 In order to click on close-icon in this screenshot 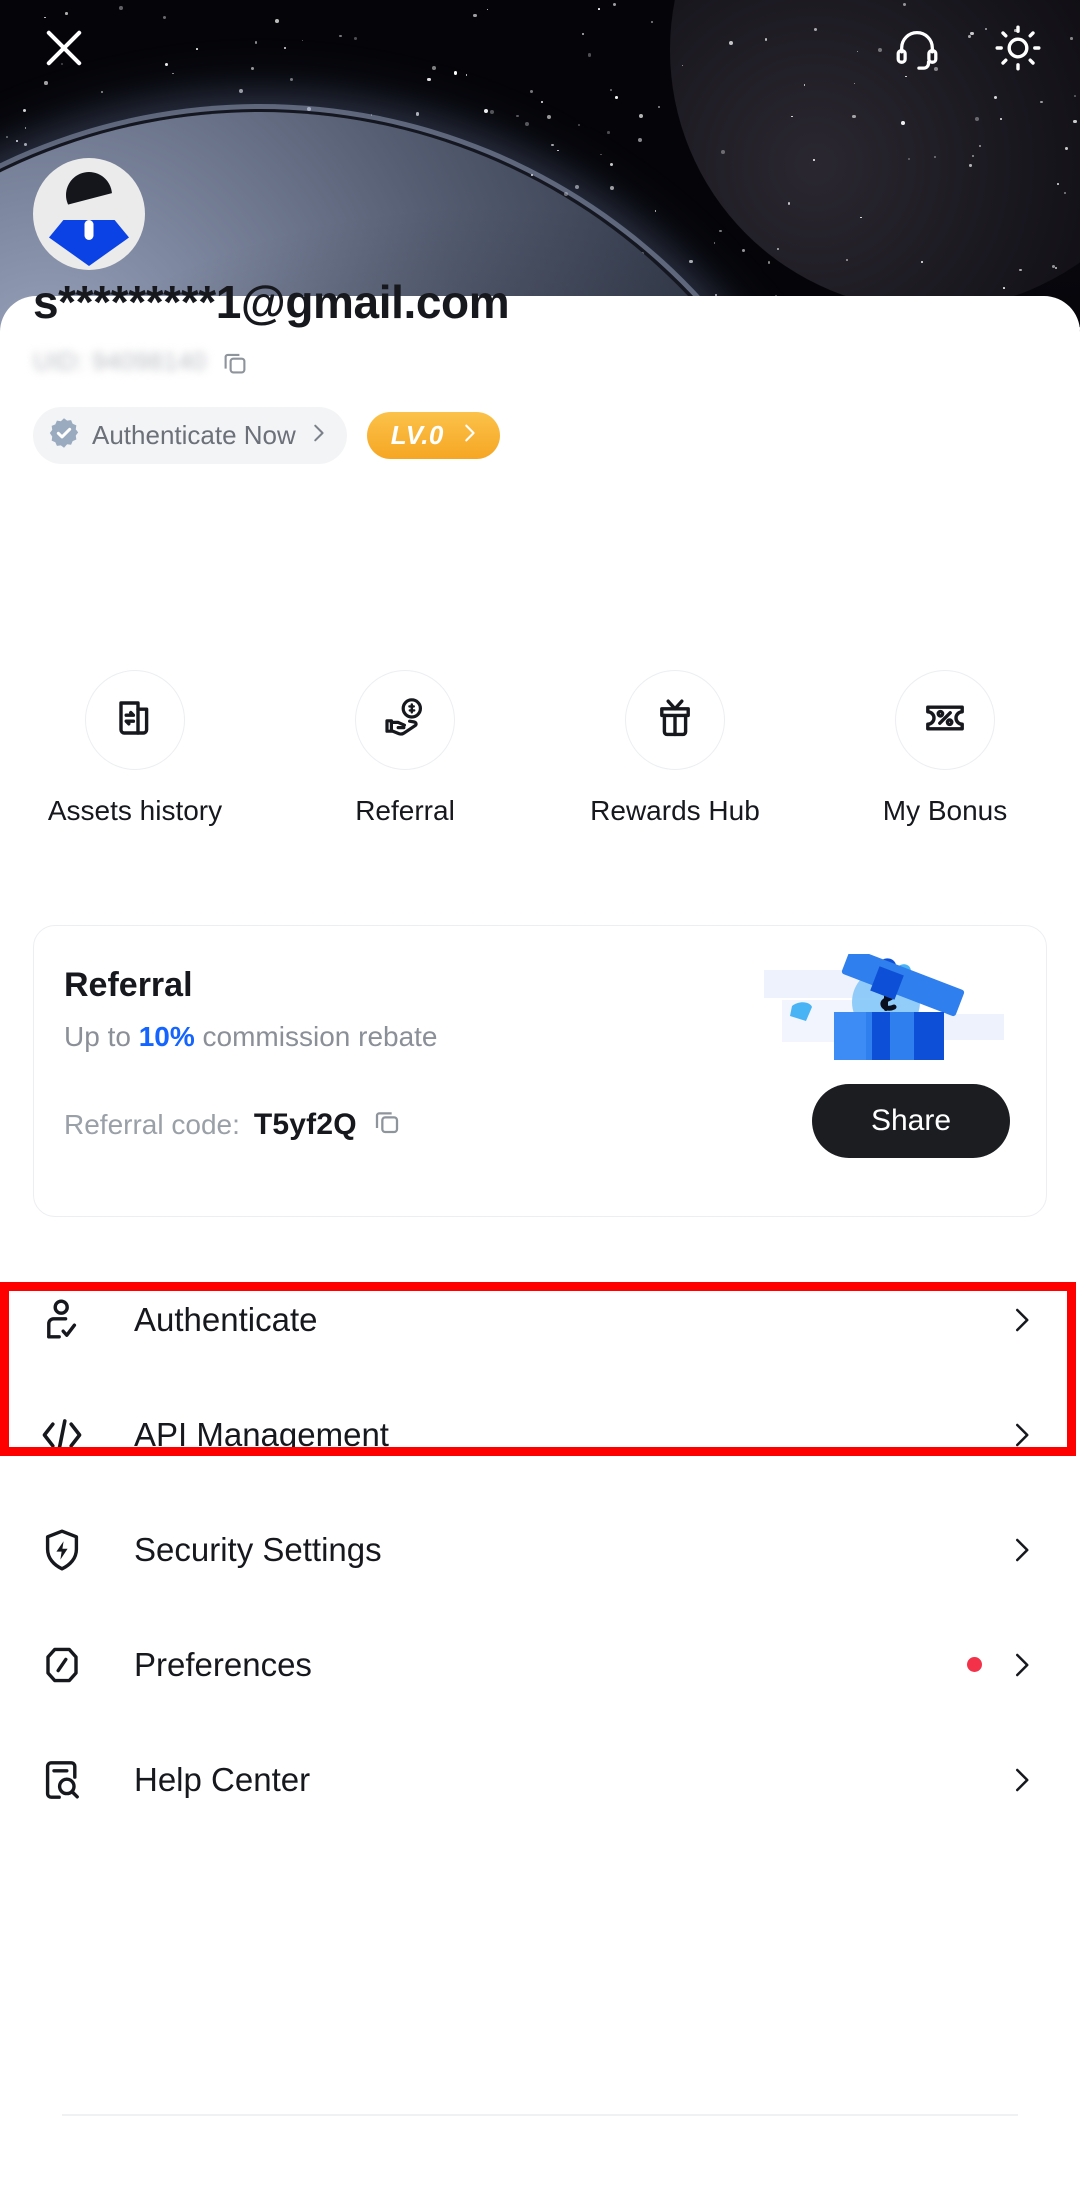, I will do `click(64, 48)`.